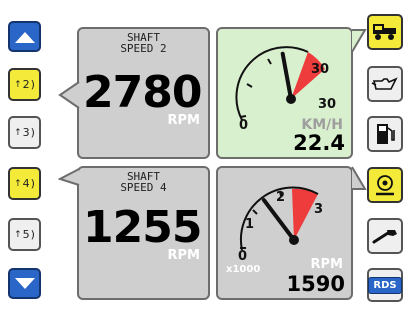  I want to click on oil-button, so click(385, 84).